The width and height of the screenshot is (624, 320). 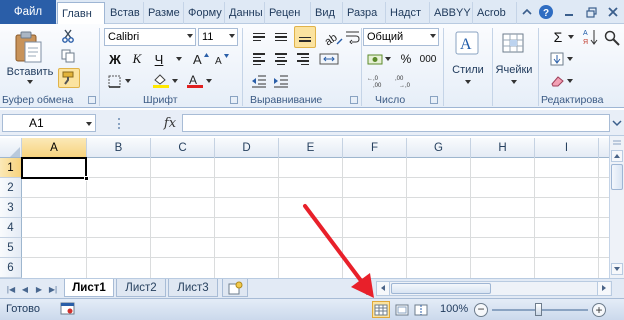 I want to click on restore-icon, so click(x=591, y=12).